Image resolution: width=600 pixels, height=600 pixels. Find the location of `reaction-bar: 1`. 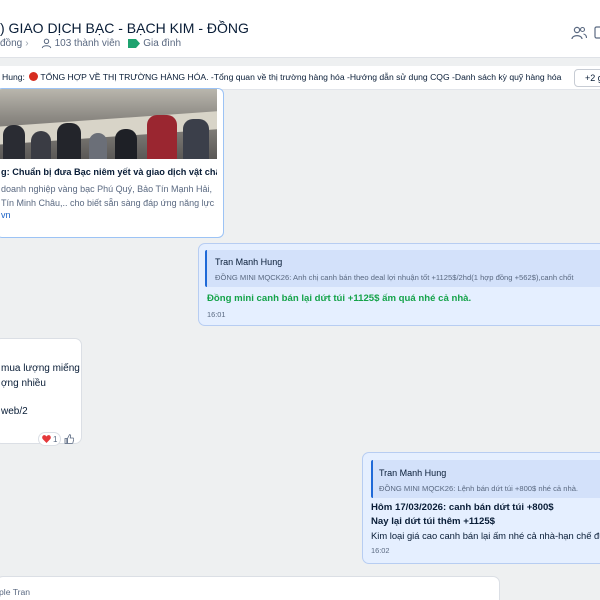

reaction-bar: 1 is located at coordinates (58, 439).